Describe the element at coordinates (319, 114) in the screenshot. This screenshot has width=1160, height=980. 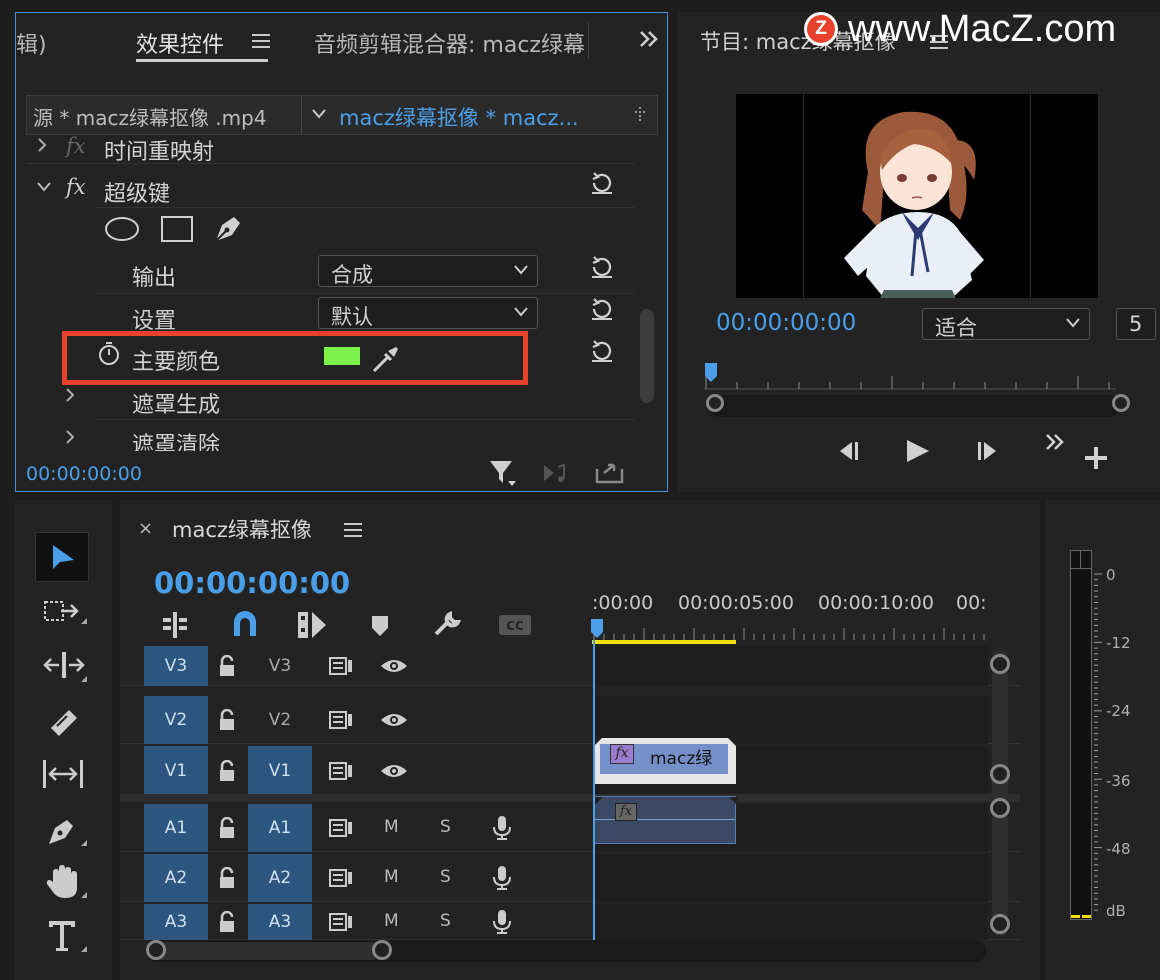
I see `chevron-down-icon` at that location.